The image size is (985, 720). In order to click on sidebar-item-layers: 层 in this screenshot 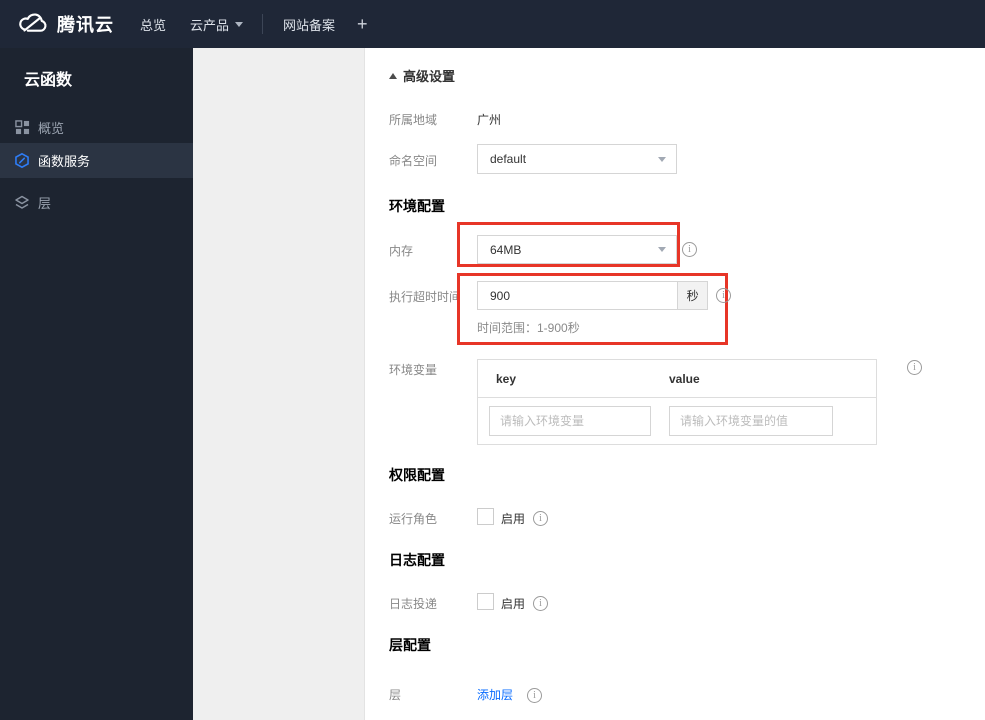, I will do `click(96, 202)`.